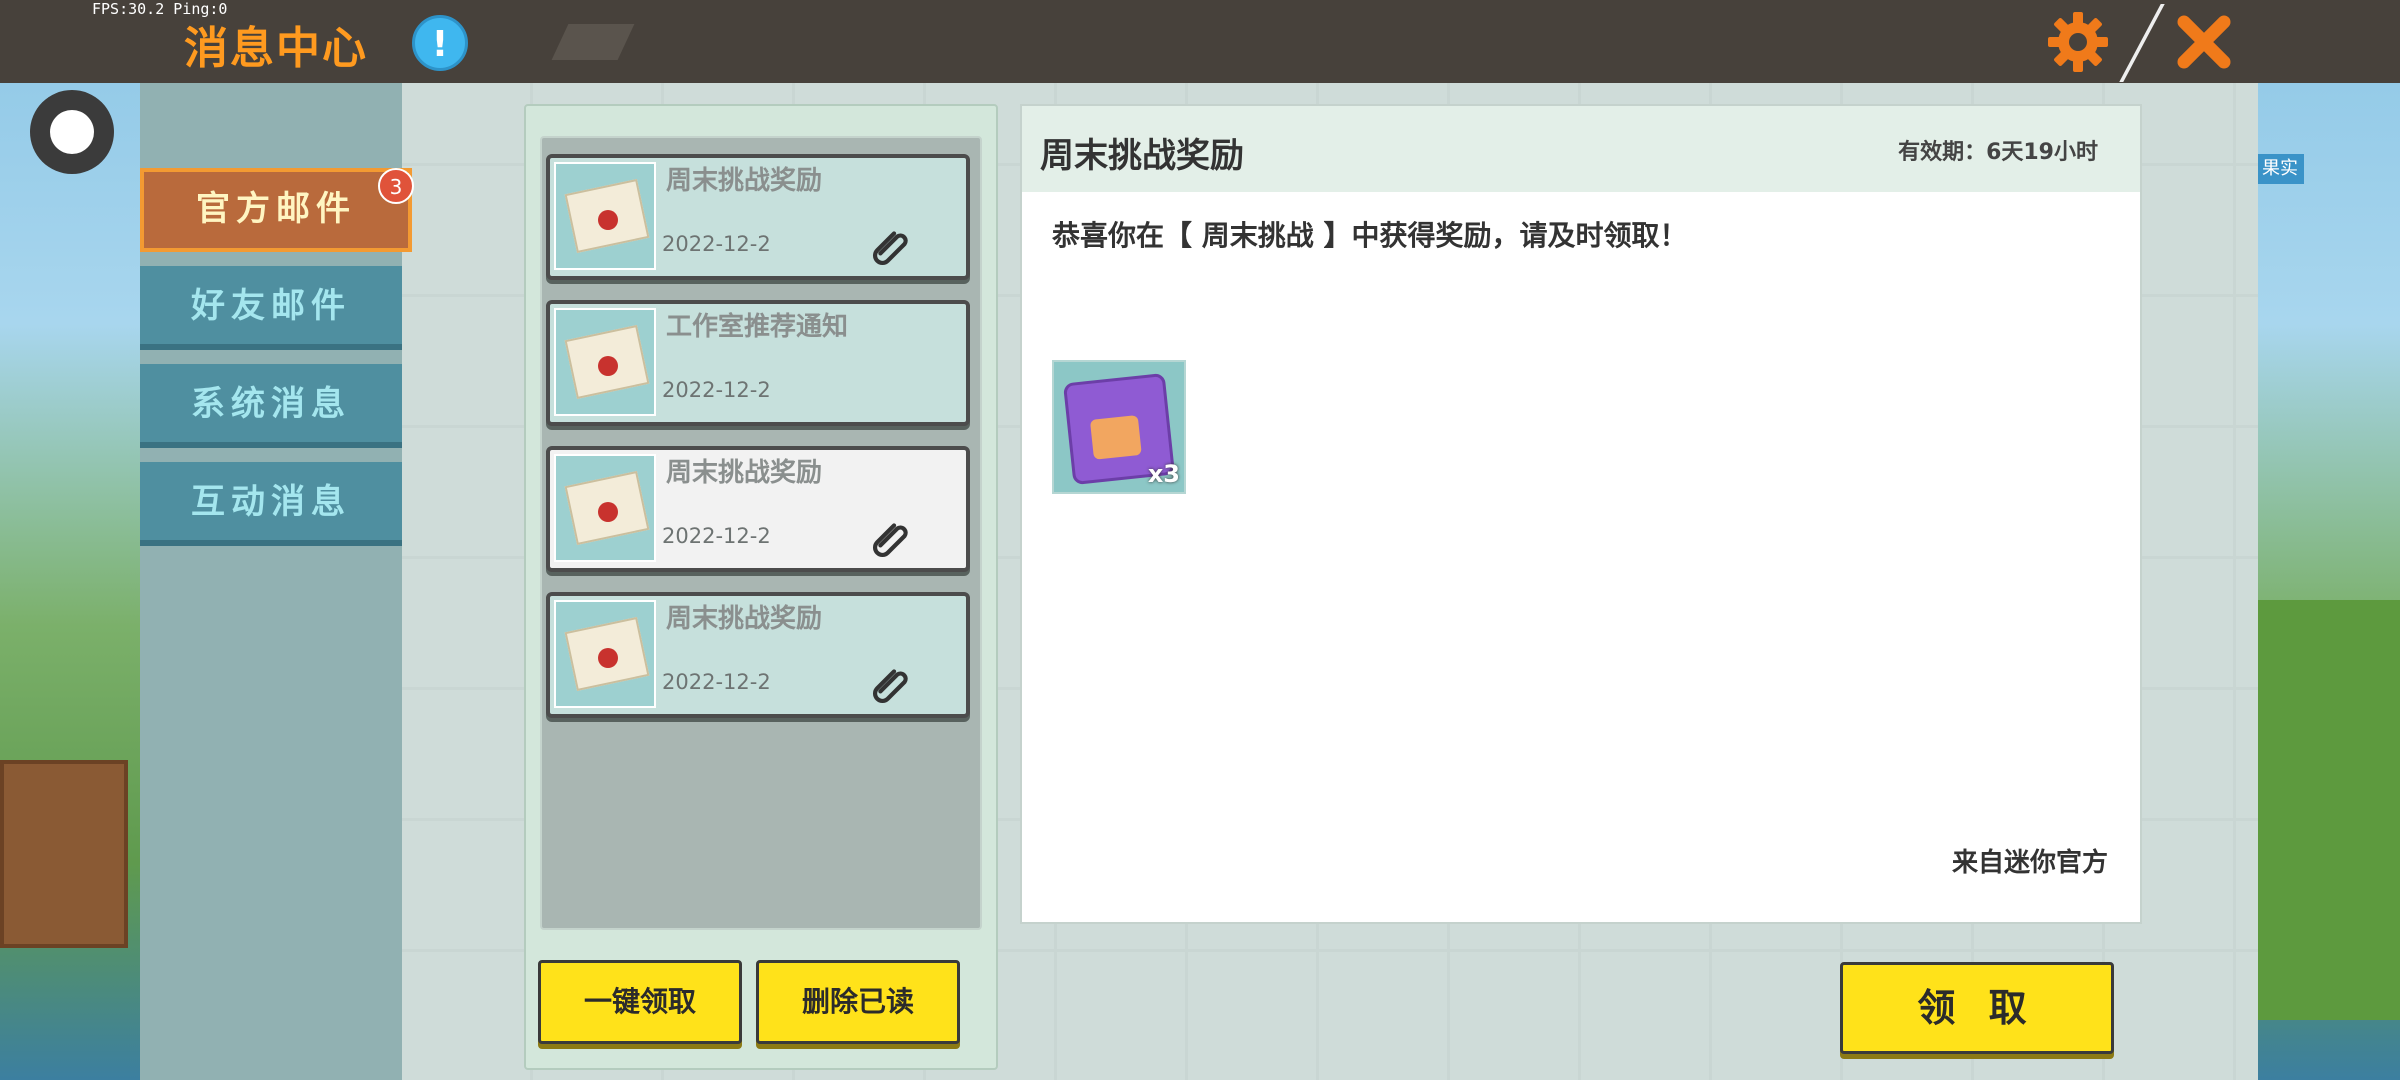 The height and width of the screenshot is (1080, 2400). What do you see at coordinates (440, 43) in the screenshot?
I see `info-icon: !` at bounding box center [440, 43].